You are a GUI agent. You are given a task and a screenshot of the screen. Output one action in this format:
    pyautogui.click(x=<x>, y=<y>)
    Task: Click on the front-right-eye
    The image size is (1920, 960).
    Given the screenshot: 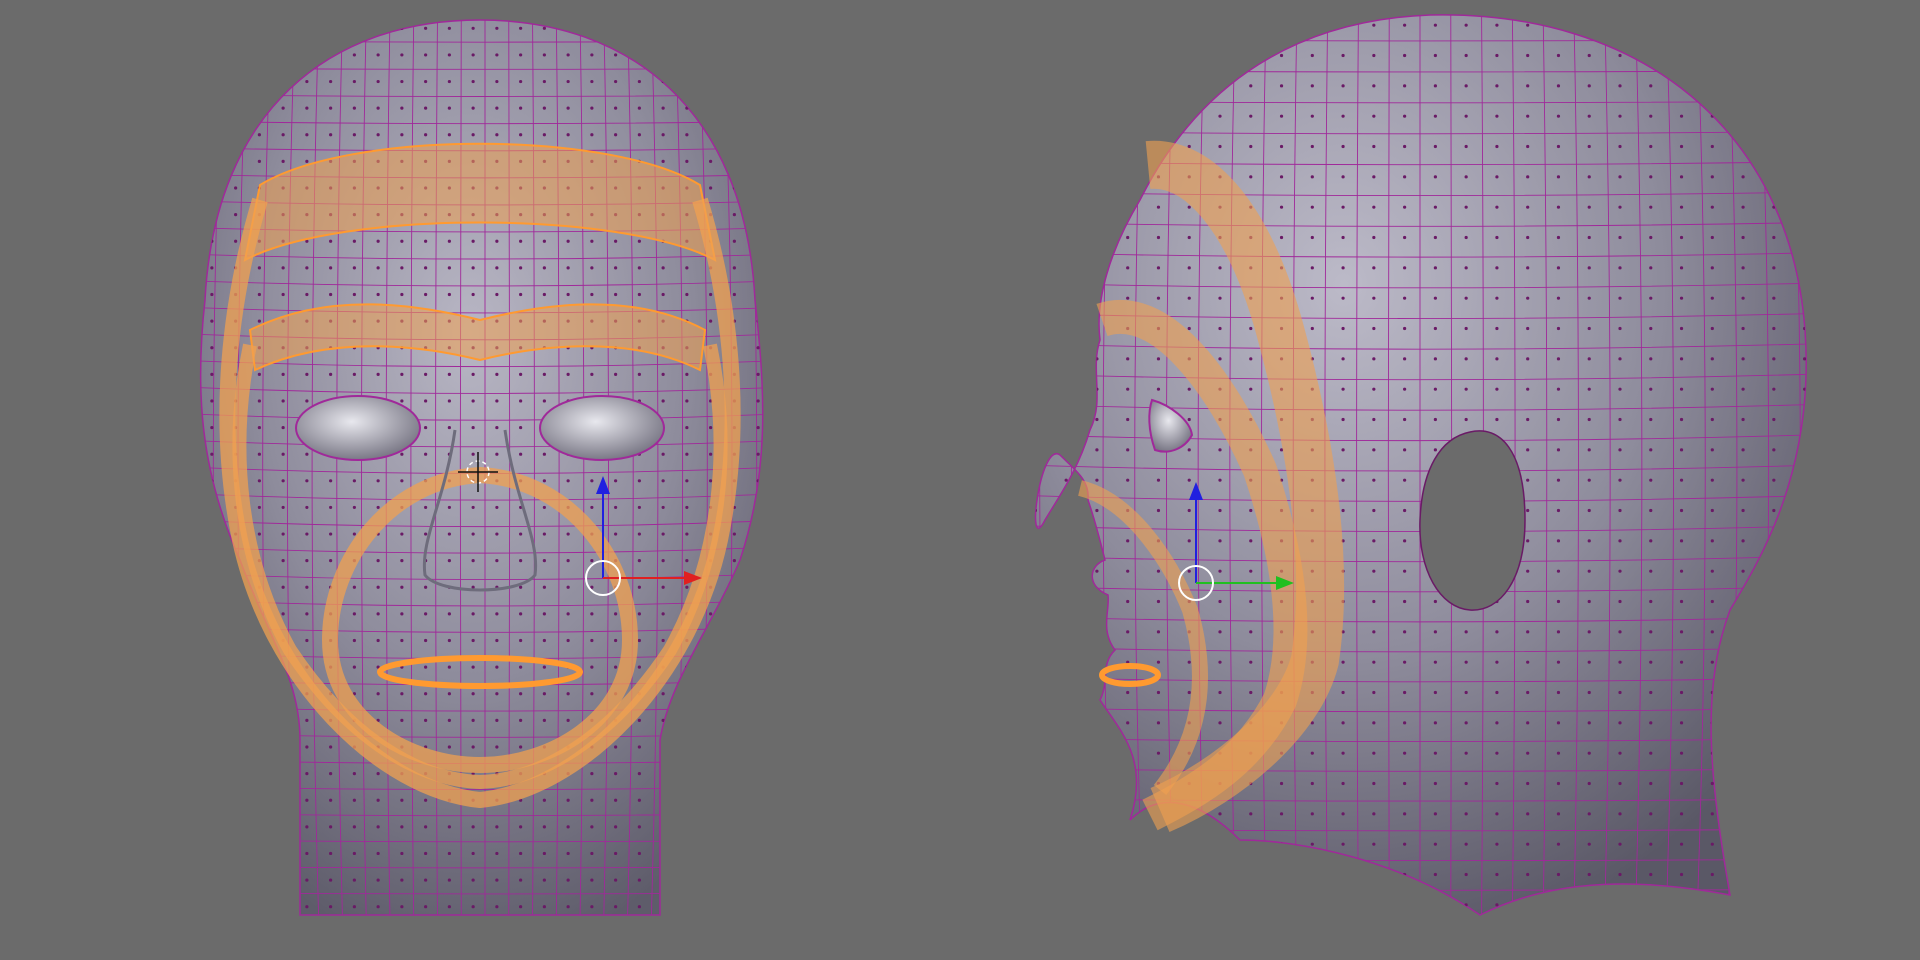 What is the action you would take?
    pyautogui.click(x=602, y=428)
    